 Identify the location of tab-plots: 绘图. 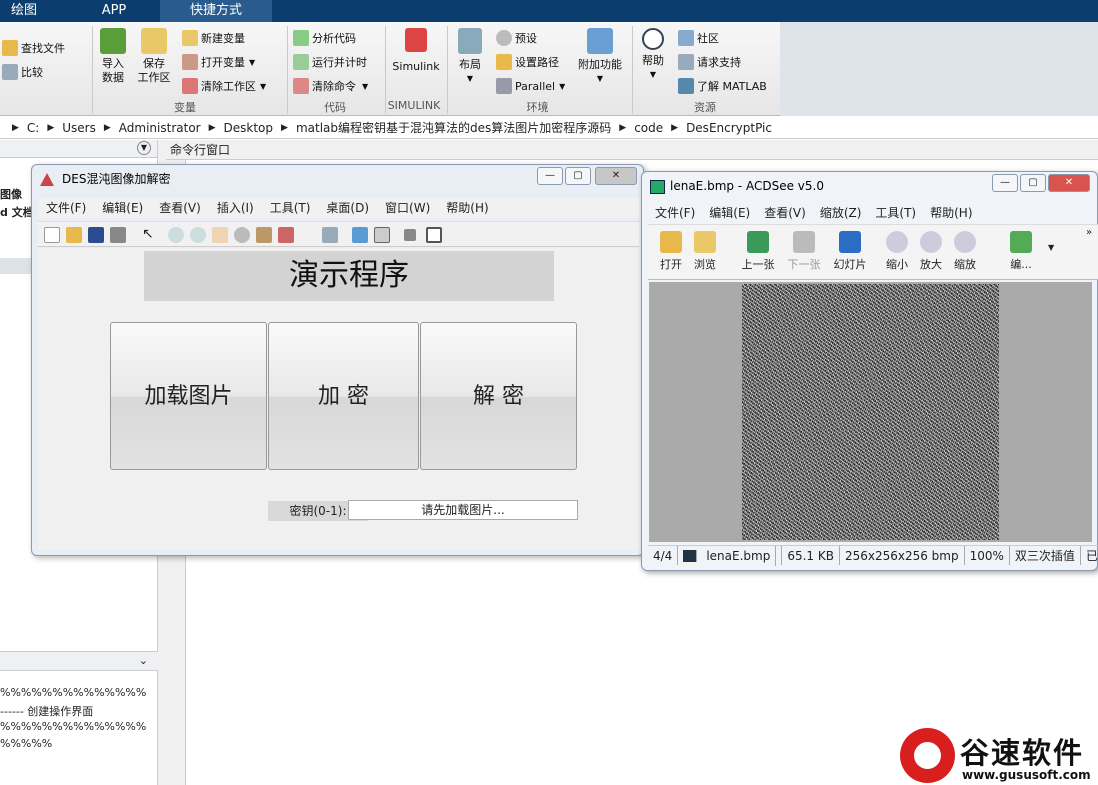
(24, 11).